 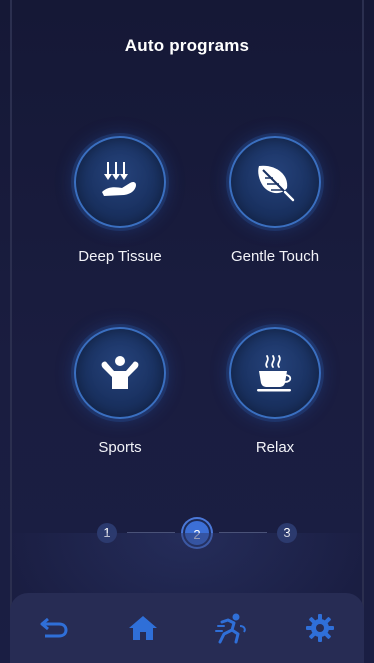 I want to click on home-icon, so click(x=142, y=628).